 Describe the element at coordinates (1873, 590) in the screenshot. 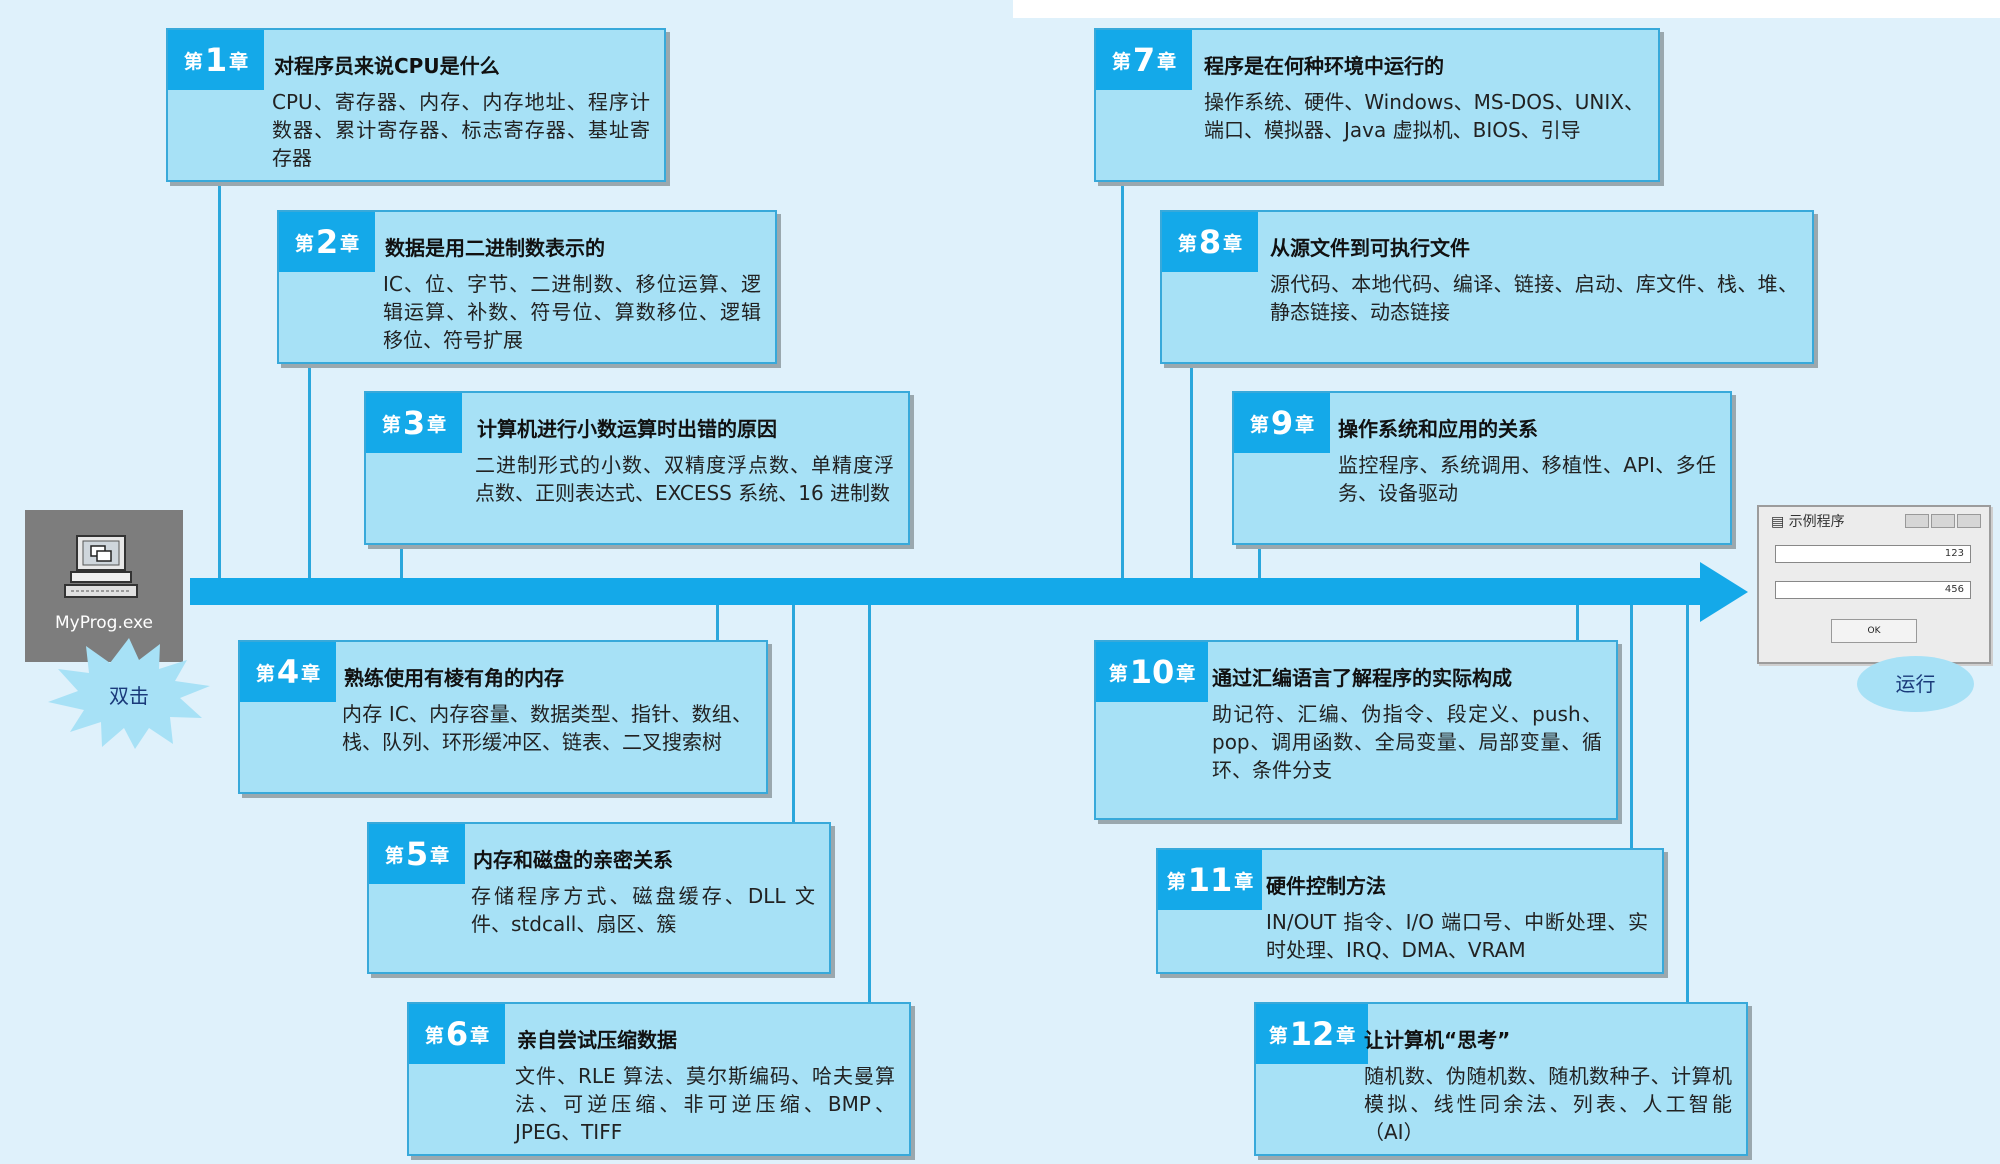

I see `input-field-2: 456` at that location.